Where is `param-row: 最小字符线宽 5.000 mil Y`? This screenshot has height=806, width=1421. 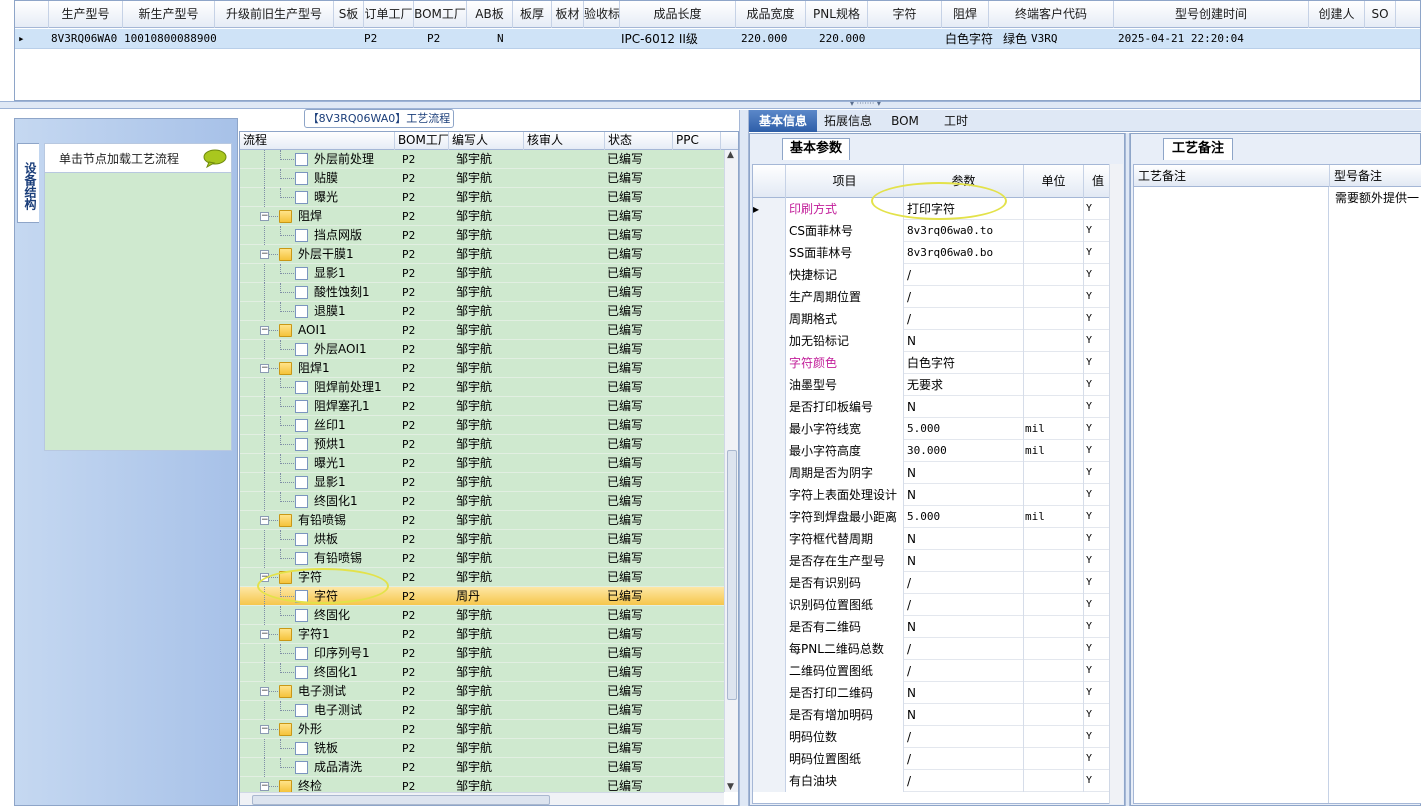
param-row: 最小字符线宽 5.000 mil Y is located at coordinates (932, 429).